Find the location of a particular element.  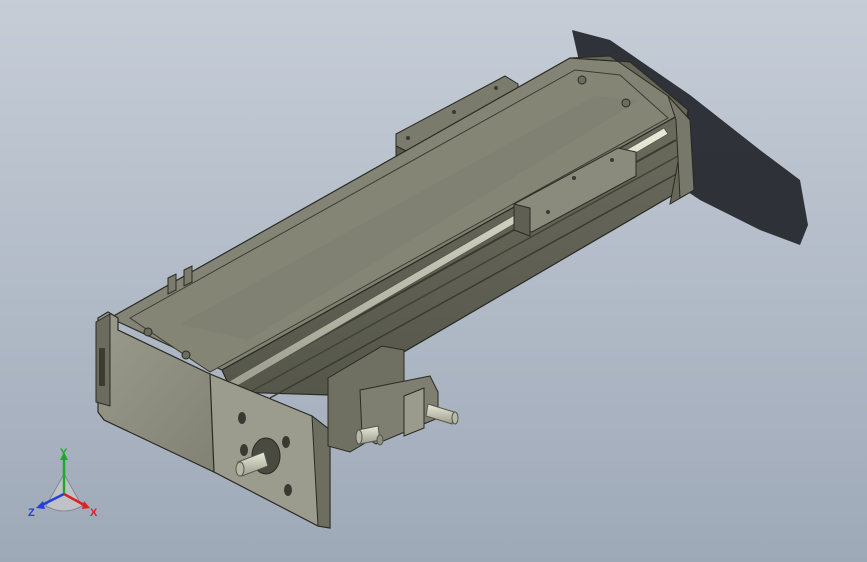

mounting-plate is located at coordinates (270, 451).